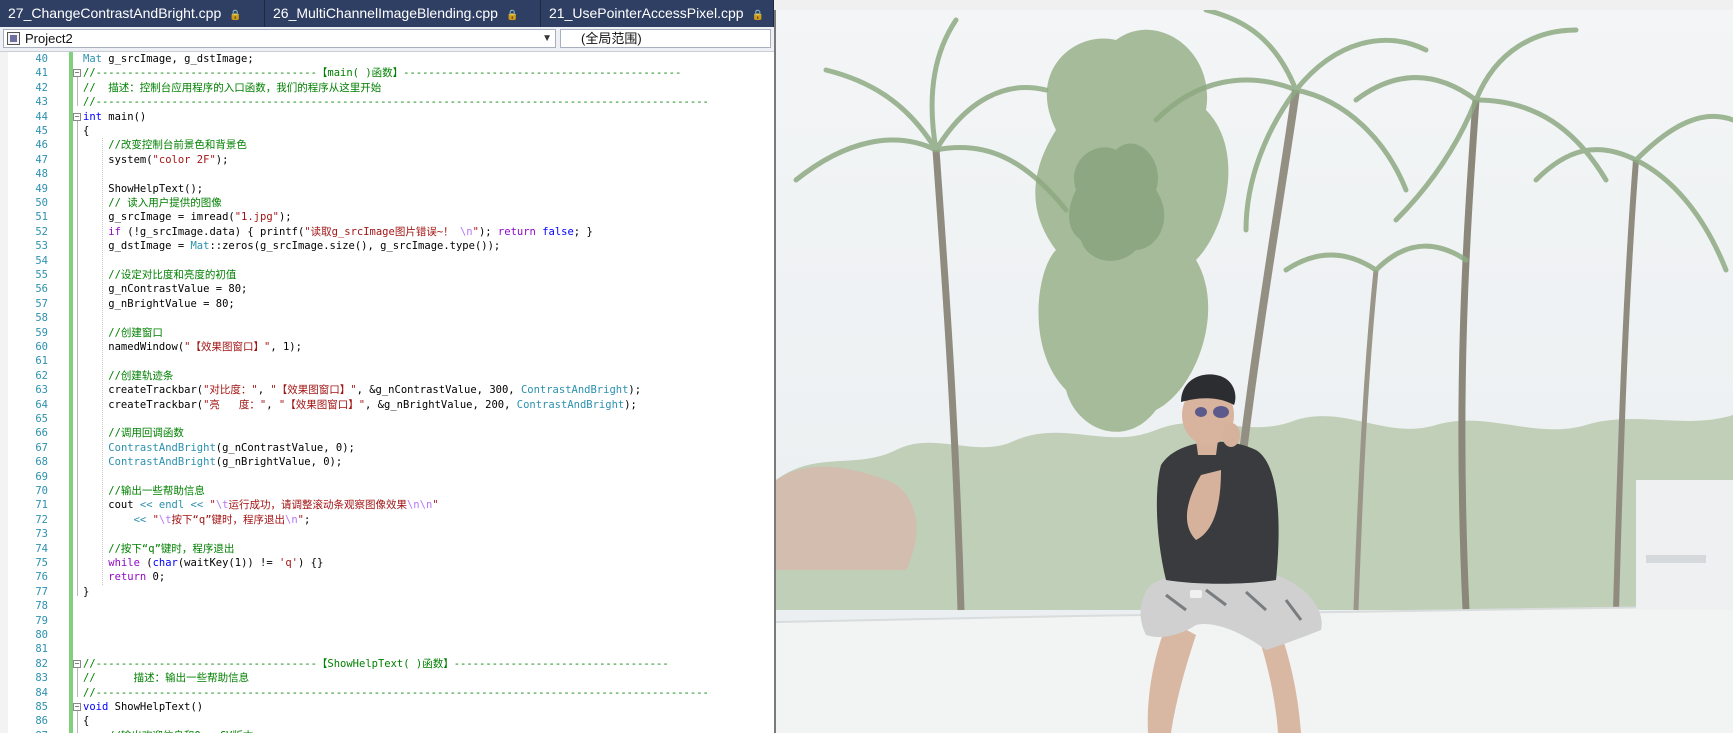 The image size is (1733, 733). What do you see at coordinates (387, 491) in the screenshot?
I see `code-line: 70 //输出一些帮助信息` at bounding box center [387, 491].